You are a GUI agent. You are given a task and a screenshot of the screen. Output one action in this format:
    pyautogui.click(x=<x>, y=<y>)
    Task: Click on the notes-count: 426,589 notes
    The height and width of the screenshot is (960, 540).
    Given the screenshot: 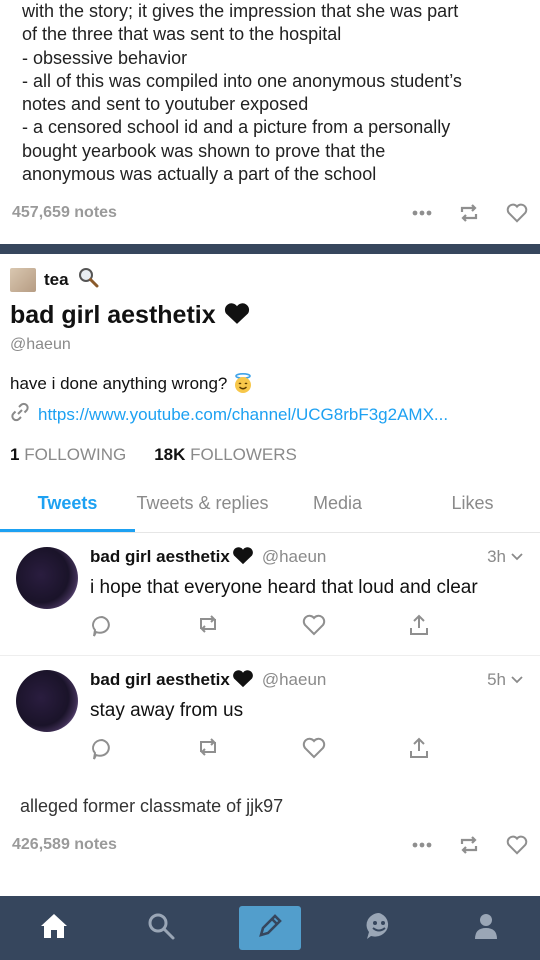 What is the action you would take?
    pyautogui.click(x=64, y=845)
    